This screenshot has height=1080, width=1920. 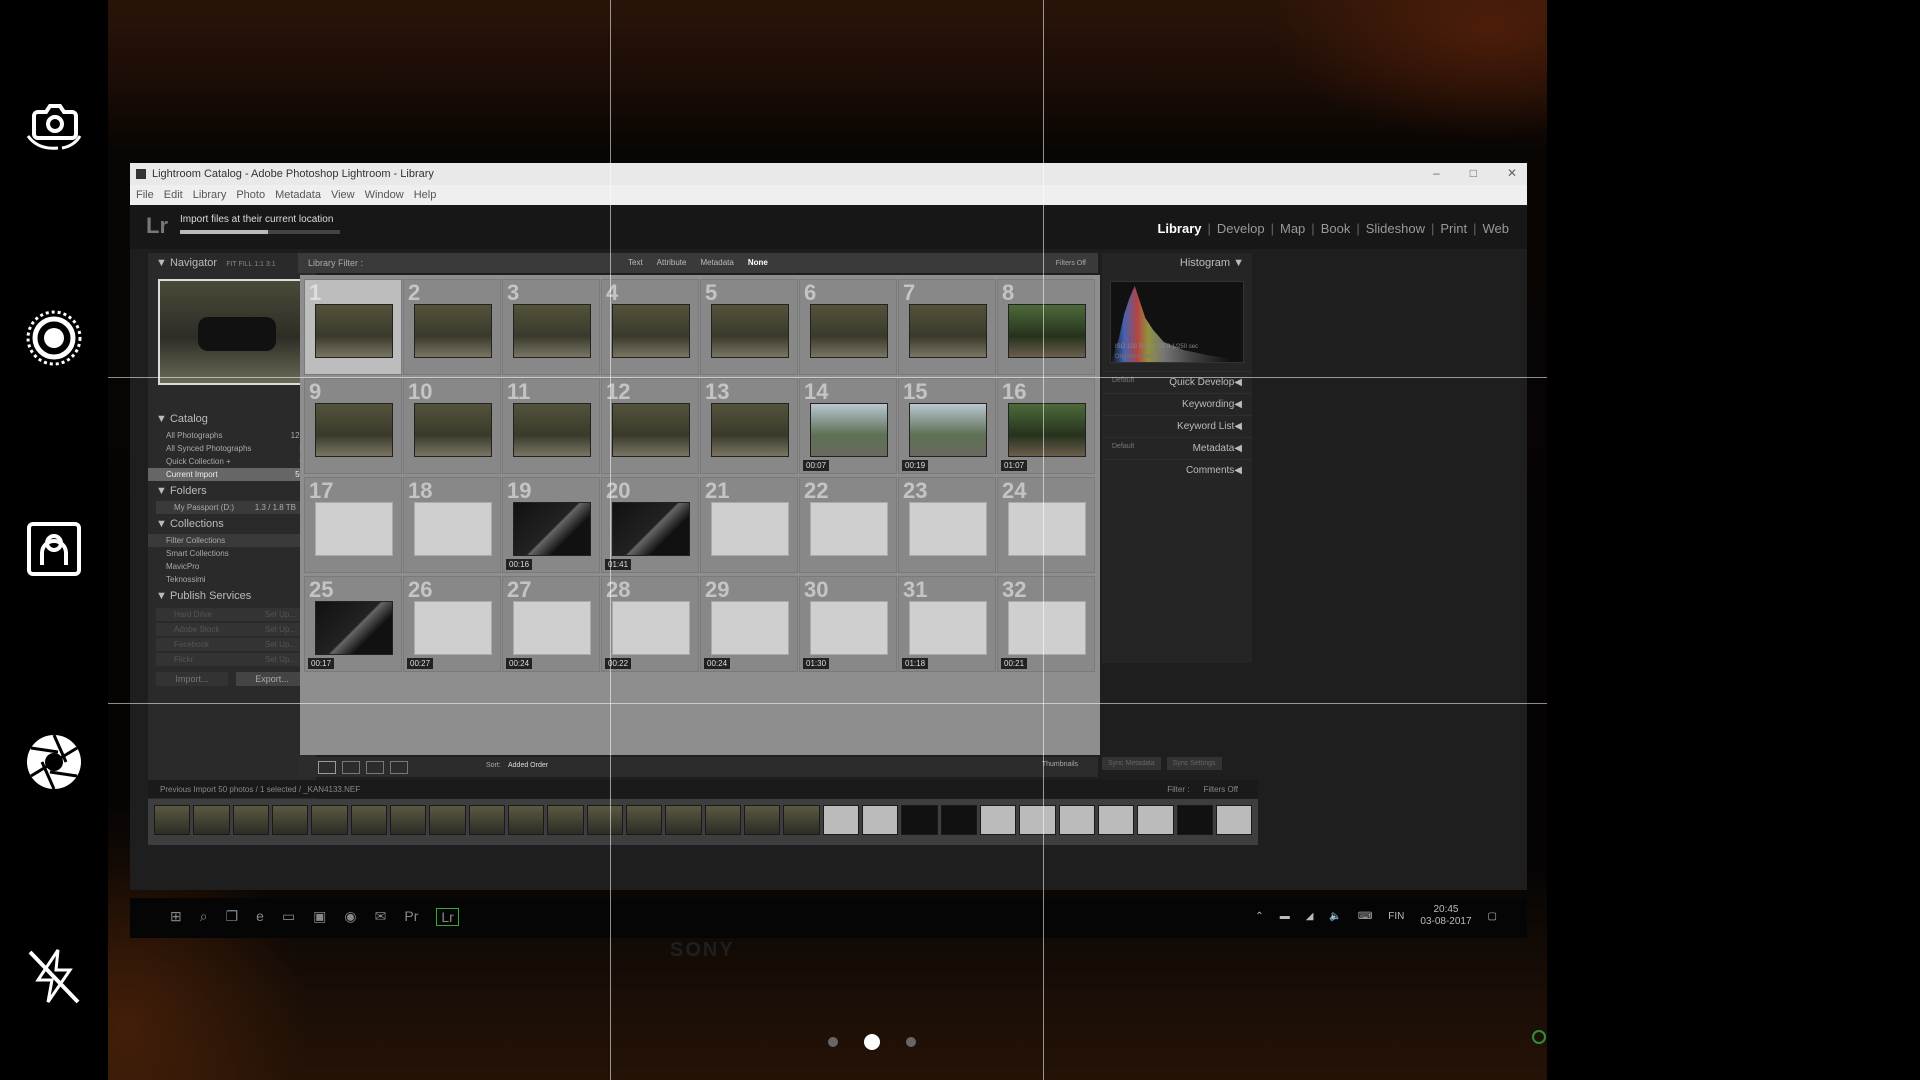 I want to click on collections-header: ▼ Collections, so click(x=232, y=524).